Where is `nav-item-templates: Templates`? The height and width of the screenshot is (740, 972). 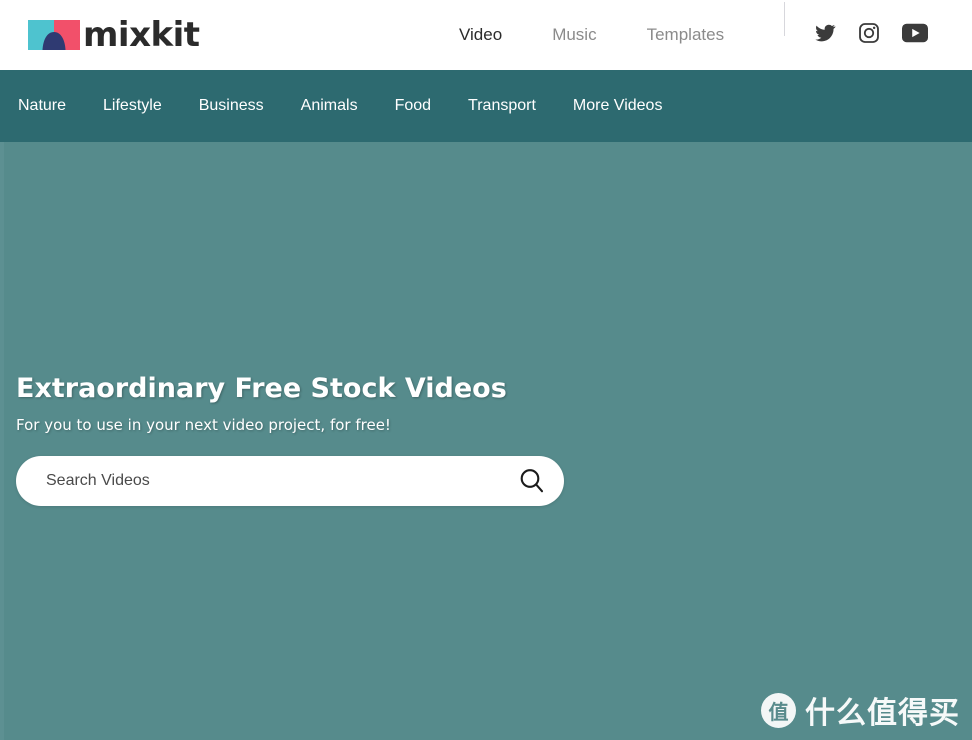 nav-item-templates: Templates is located at coordinates (685, 35).